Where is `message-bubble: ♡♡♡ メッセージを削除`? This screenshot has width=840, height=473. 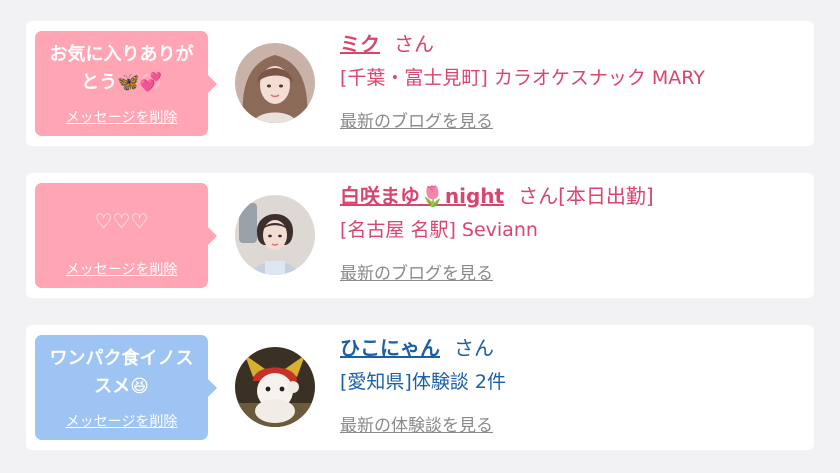 message-bubble: ♡♡♡ メッセージを削除 is located at coordinates (126, 235).